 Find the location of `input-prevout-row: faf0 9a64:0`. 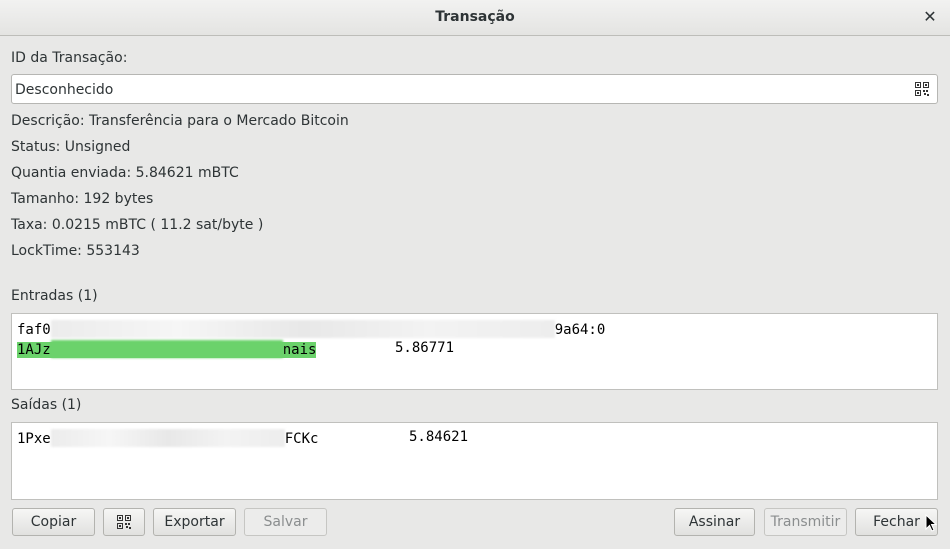

input-prevout-row: faf0 9a64:0 is located at coordinates (311, 329).